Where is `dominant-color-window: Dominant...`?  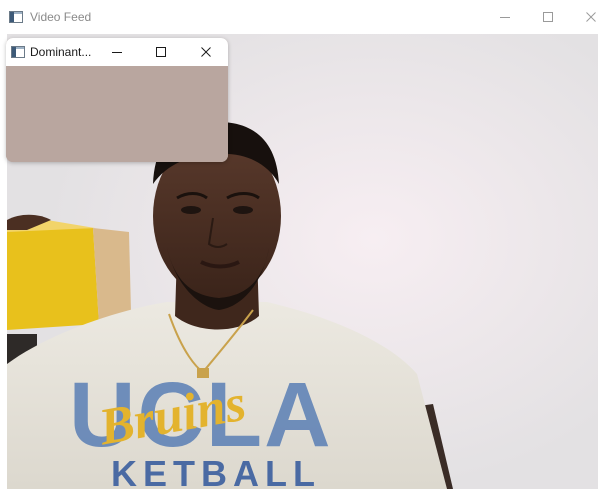
dominant-color-window: Dominant... is located at coordinates (117, 100).